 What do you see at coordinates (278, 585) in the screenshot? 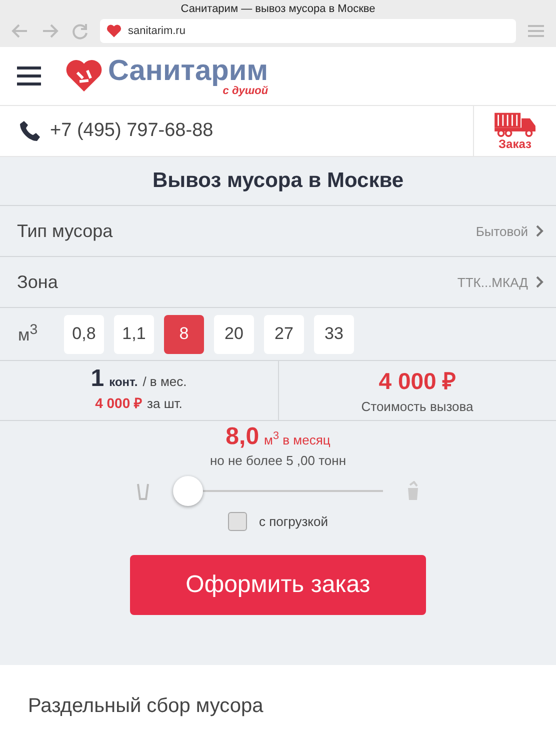
I see `order-button: Оформить заказ` at bounding box center [278, 585].